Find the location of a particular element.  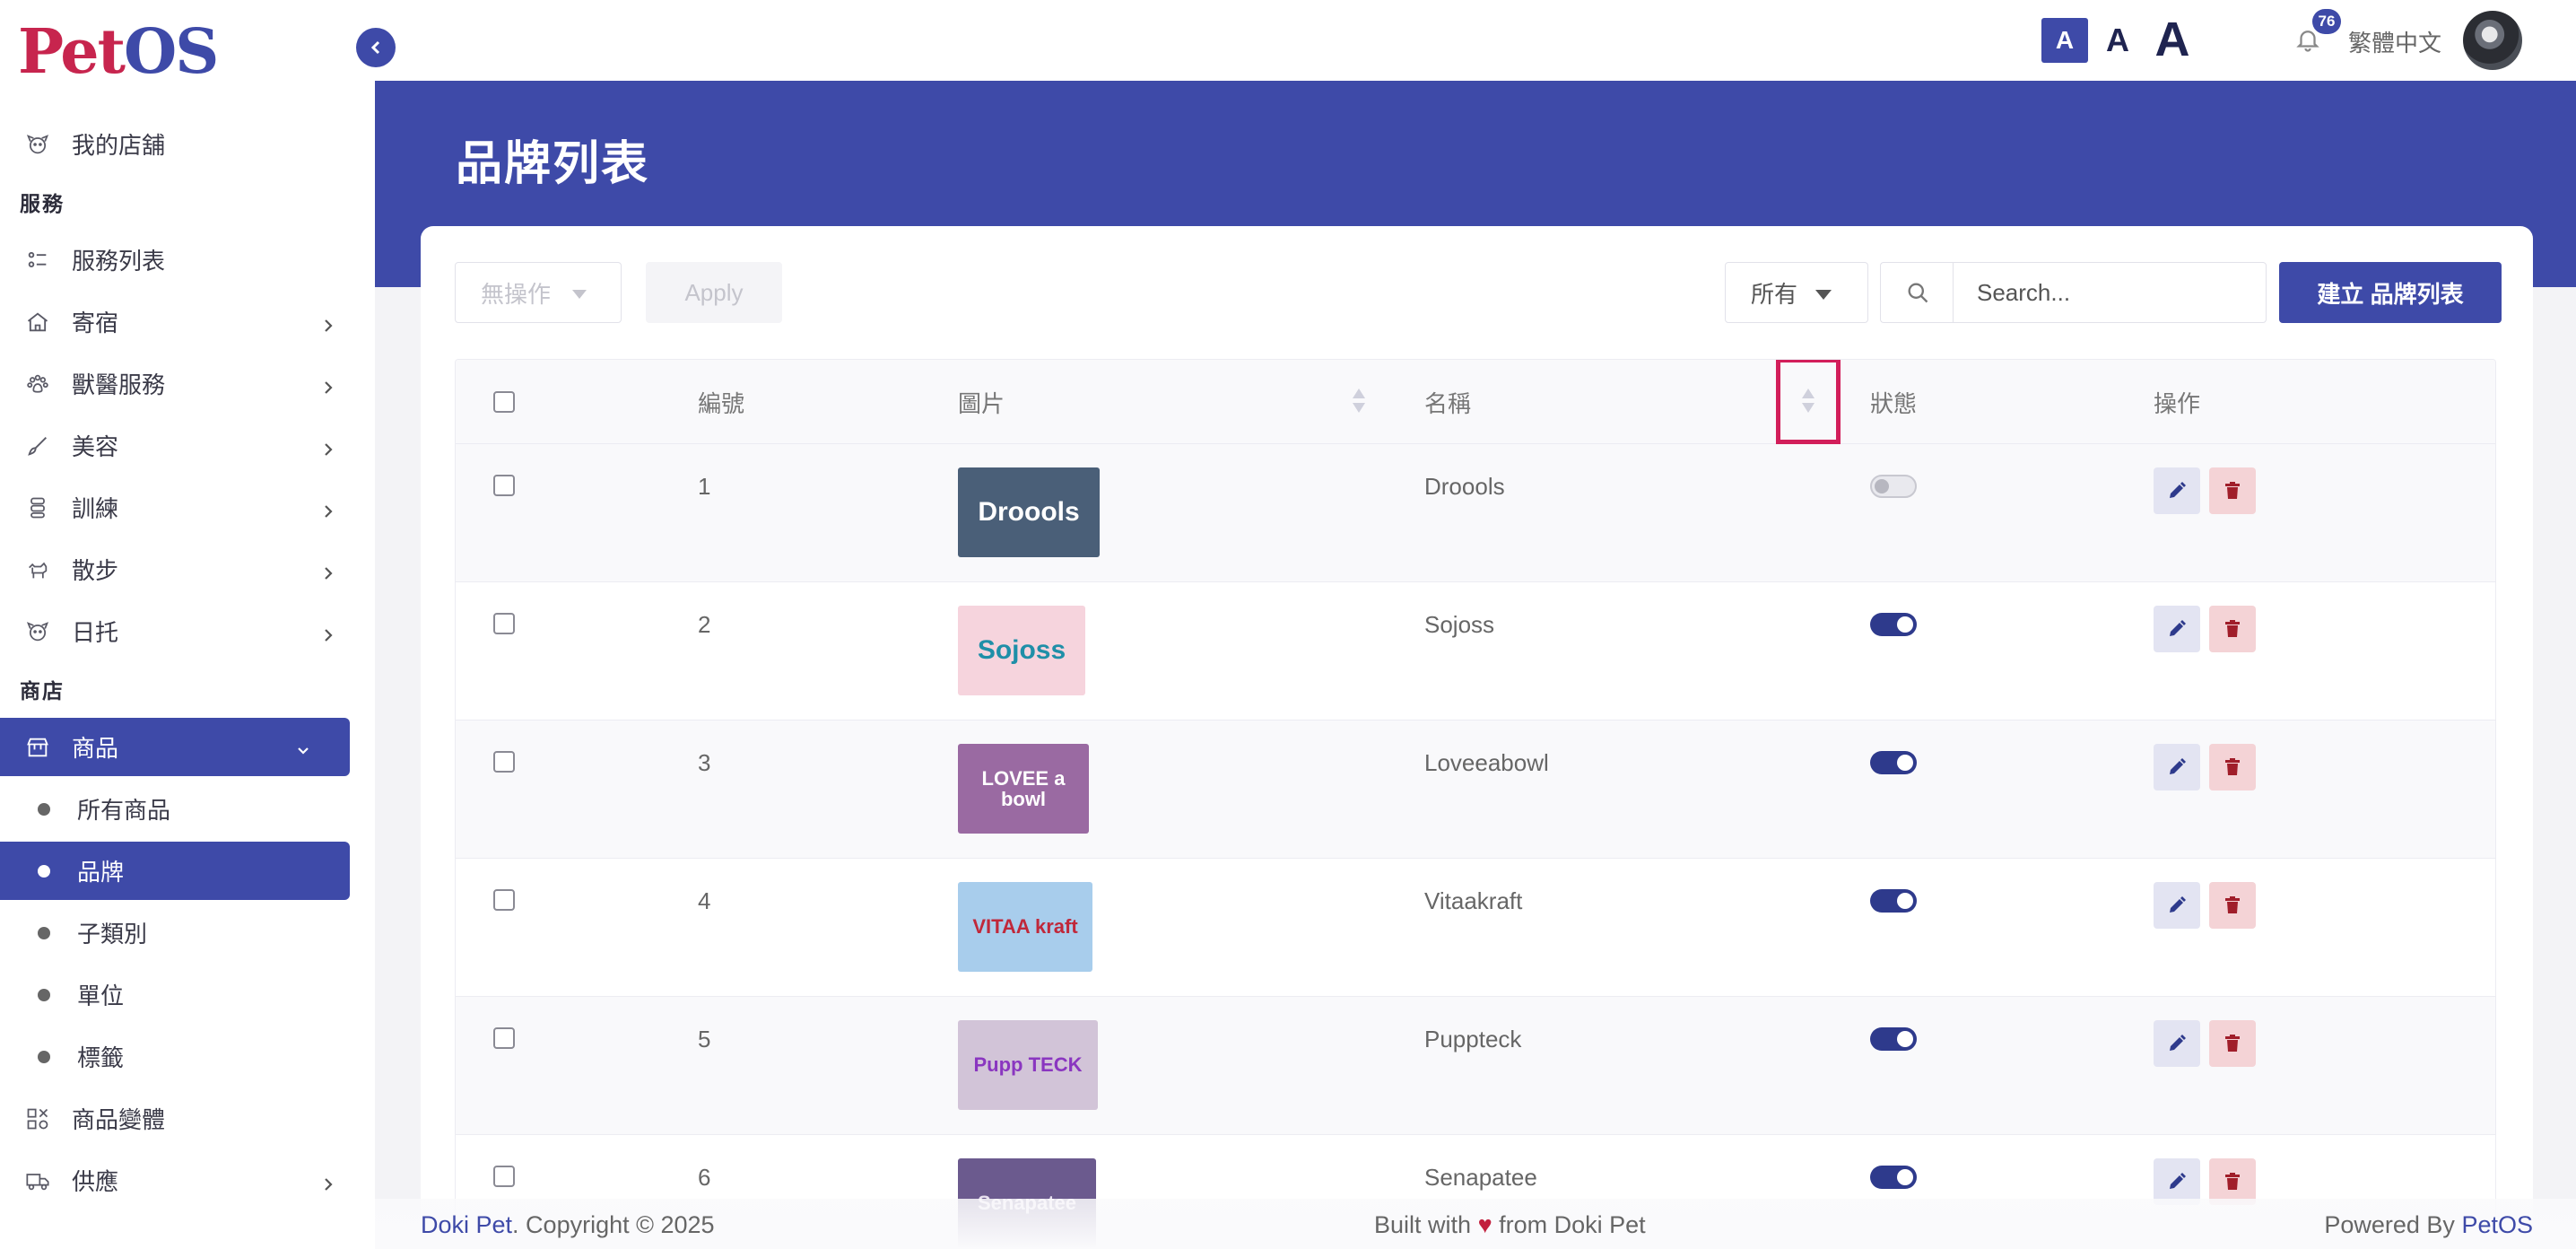

column-header-image: 圖片 is located at coordinates (981, 402).